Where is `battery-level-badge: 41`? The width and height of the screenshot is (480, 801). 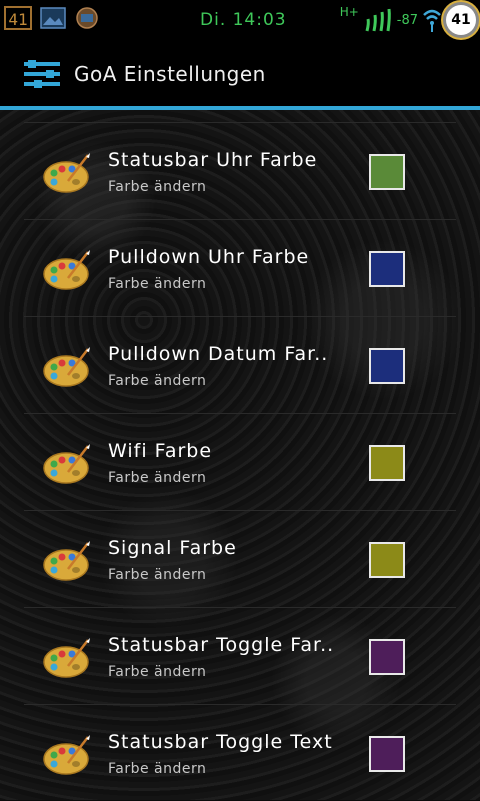 battery-level-badge: 41 is located at coordinates (461, 20).